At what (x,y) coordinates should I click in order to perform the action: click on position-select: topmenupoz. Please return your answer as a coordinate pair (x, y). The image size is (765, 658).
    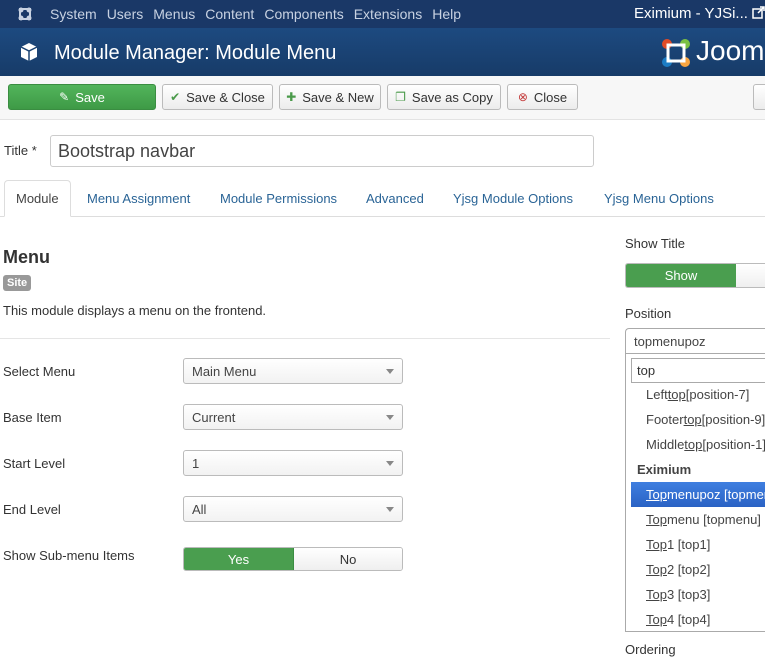
    Looking at the image, I should click on (695, 341).